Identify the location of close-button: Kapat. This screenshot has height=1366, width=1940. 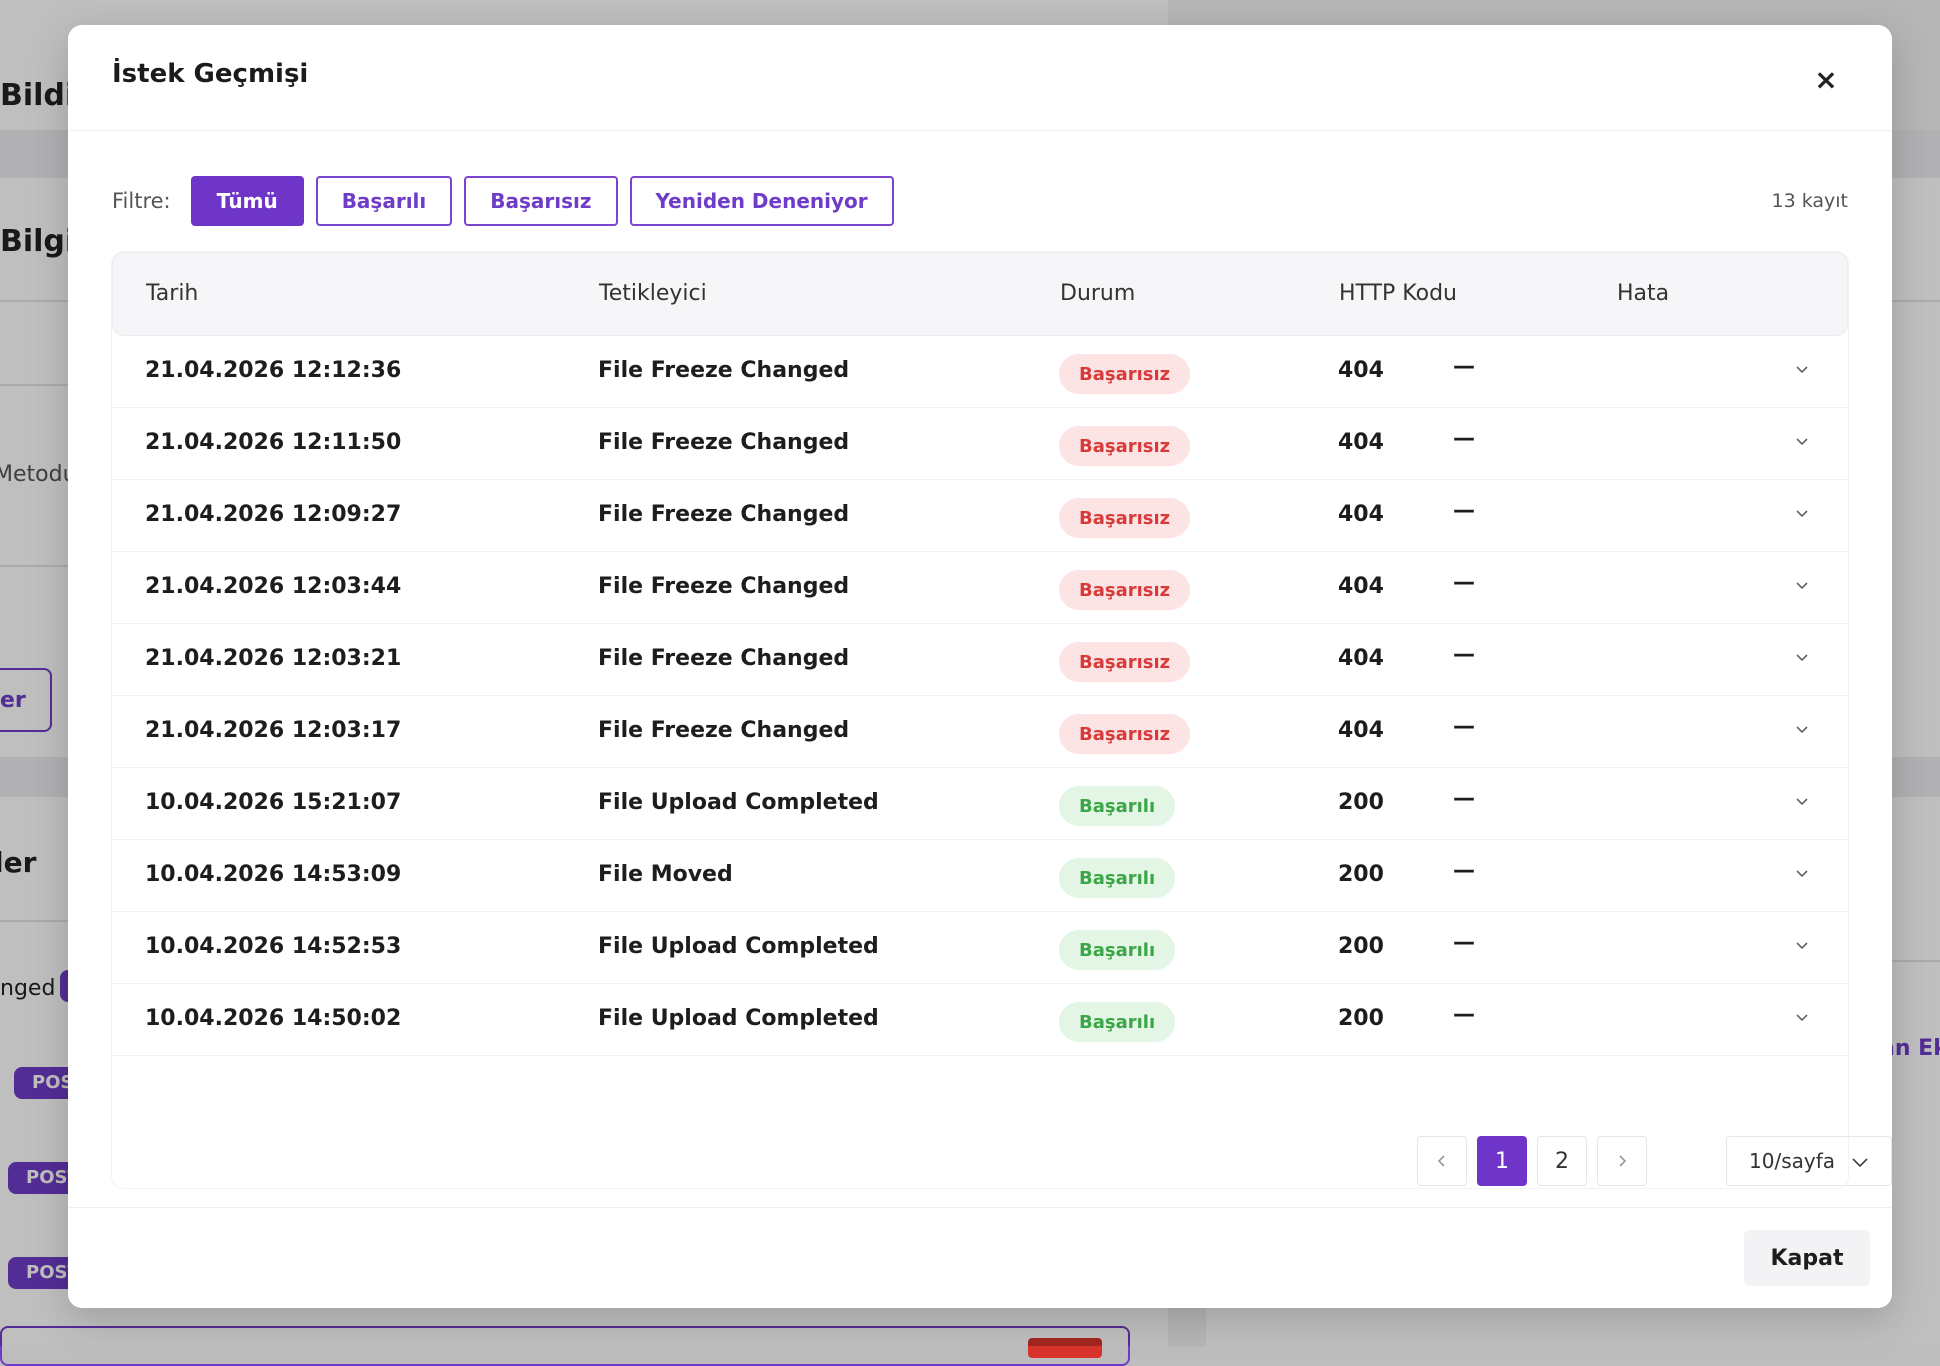
(1807, 1258).